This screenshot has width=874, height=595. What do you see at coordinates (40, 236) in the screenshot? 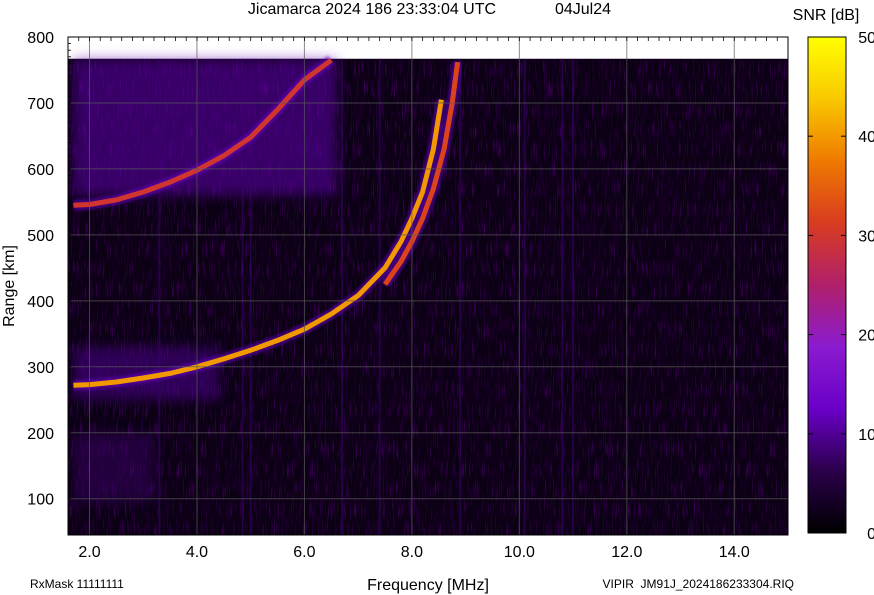
I see `y-tick-label: 500` at bounding box center [40, 236].